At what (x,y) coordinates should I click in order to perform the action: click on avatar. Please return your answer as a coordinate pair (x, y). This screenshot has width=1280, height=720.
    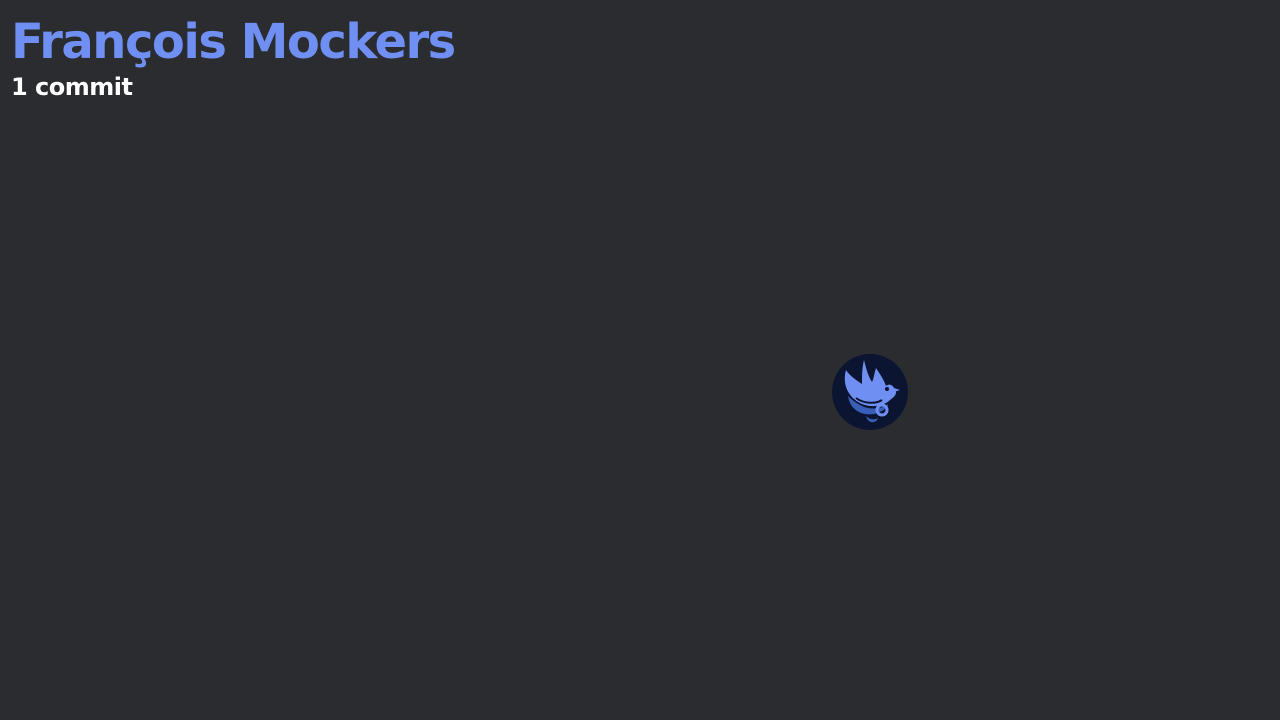
    Looking at the image, I should click on (870, 392).